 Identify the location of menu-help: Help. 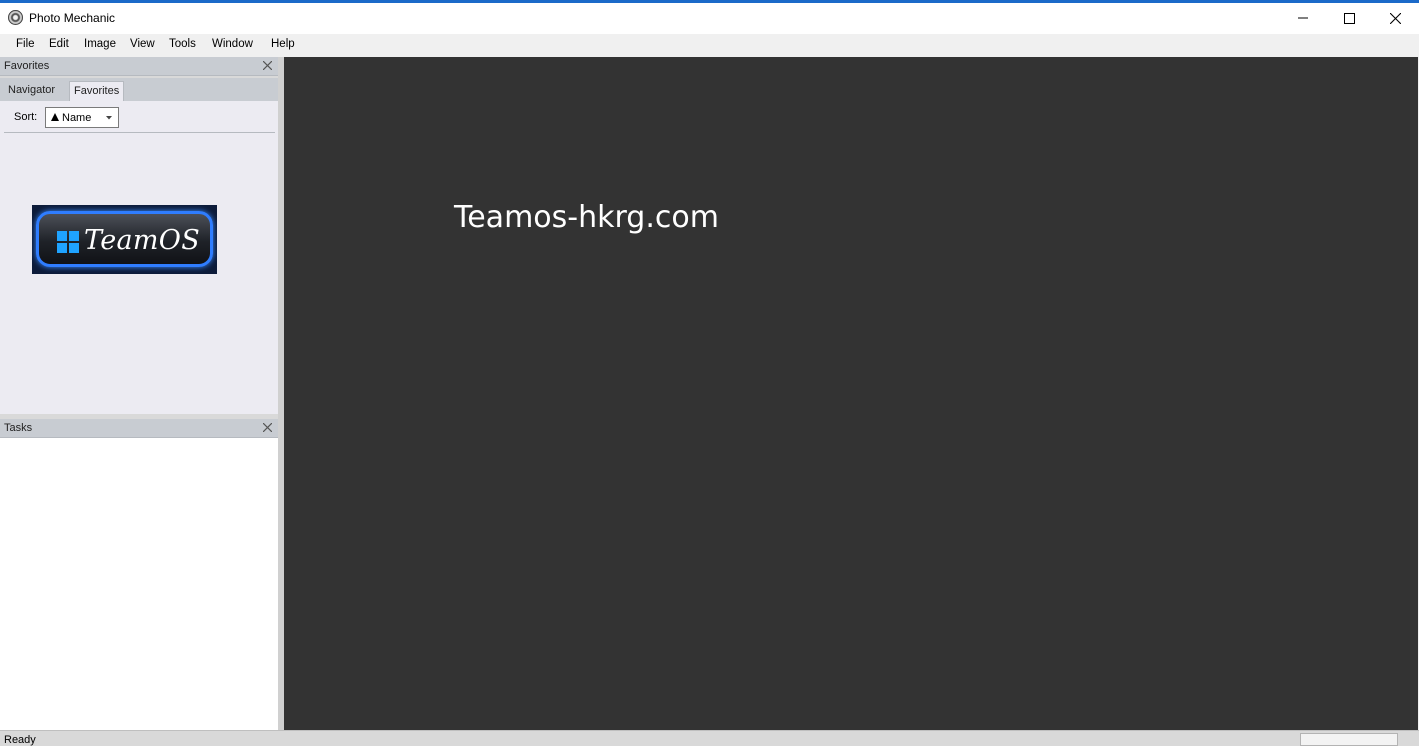
(283, 44).